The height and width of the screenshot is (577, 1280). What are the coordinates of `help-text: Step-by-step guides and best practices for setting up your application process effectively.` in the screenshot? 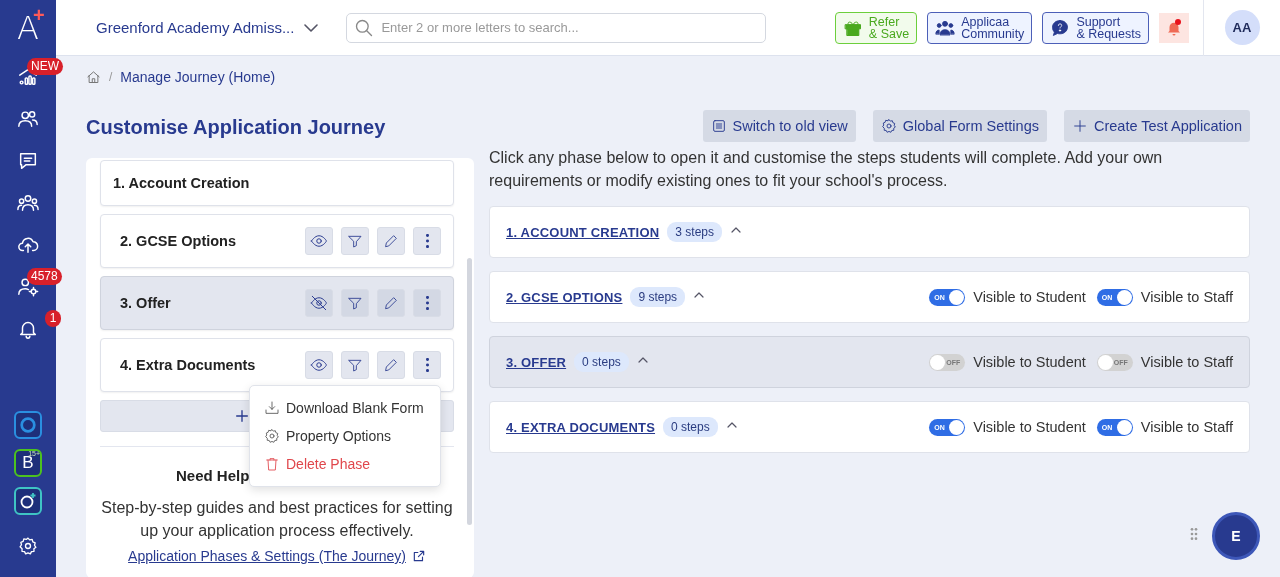 It's located at (277, 519).